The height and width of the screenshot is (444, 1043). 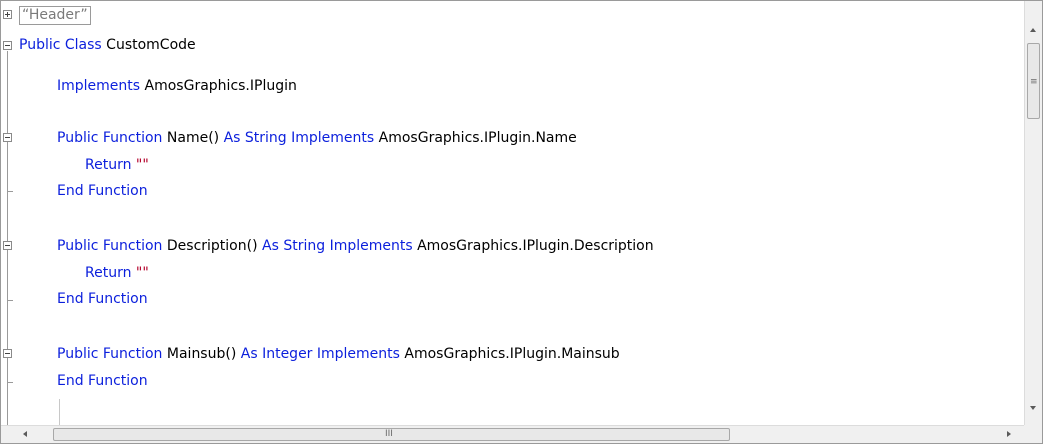 What do you see at coordinates (59, 412) in the screenshot?
I see `indent-guide-line` at bounding box center [59, 412].